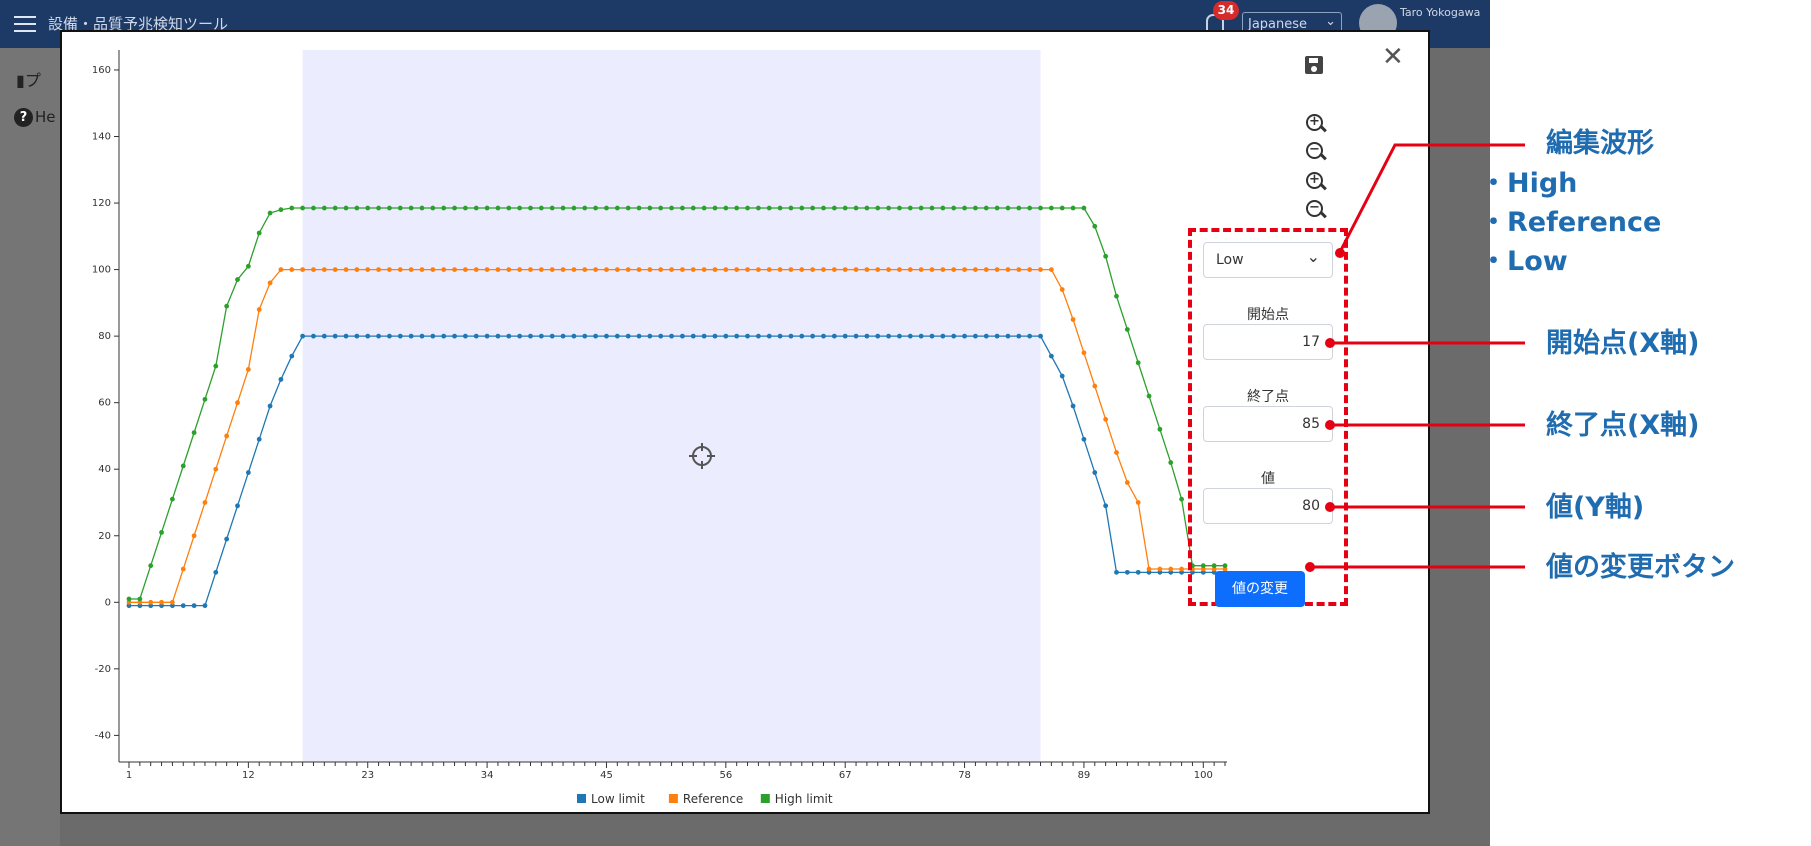 The image size is (1811, 846). What do you see at coordinates (1226, 10) in the screenshot?
I see `notification-badge: 34` at bounding box center [1226, 10].